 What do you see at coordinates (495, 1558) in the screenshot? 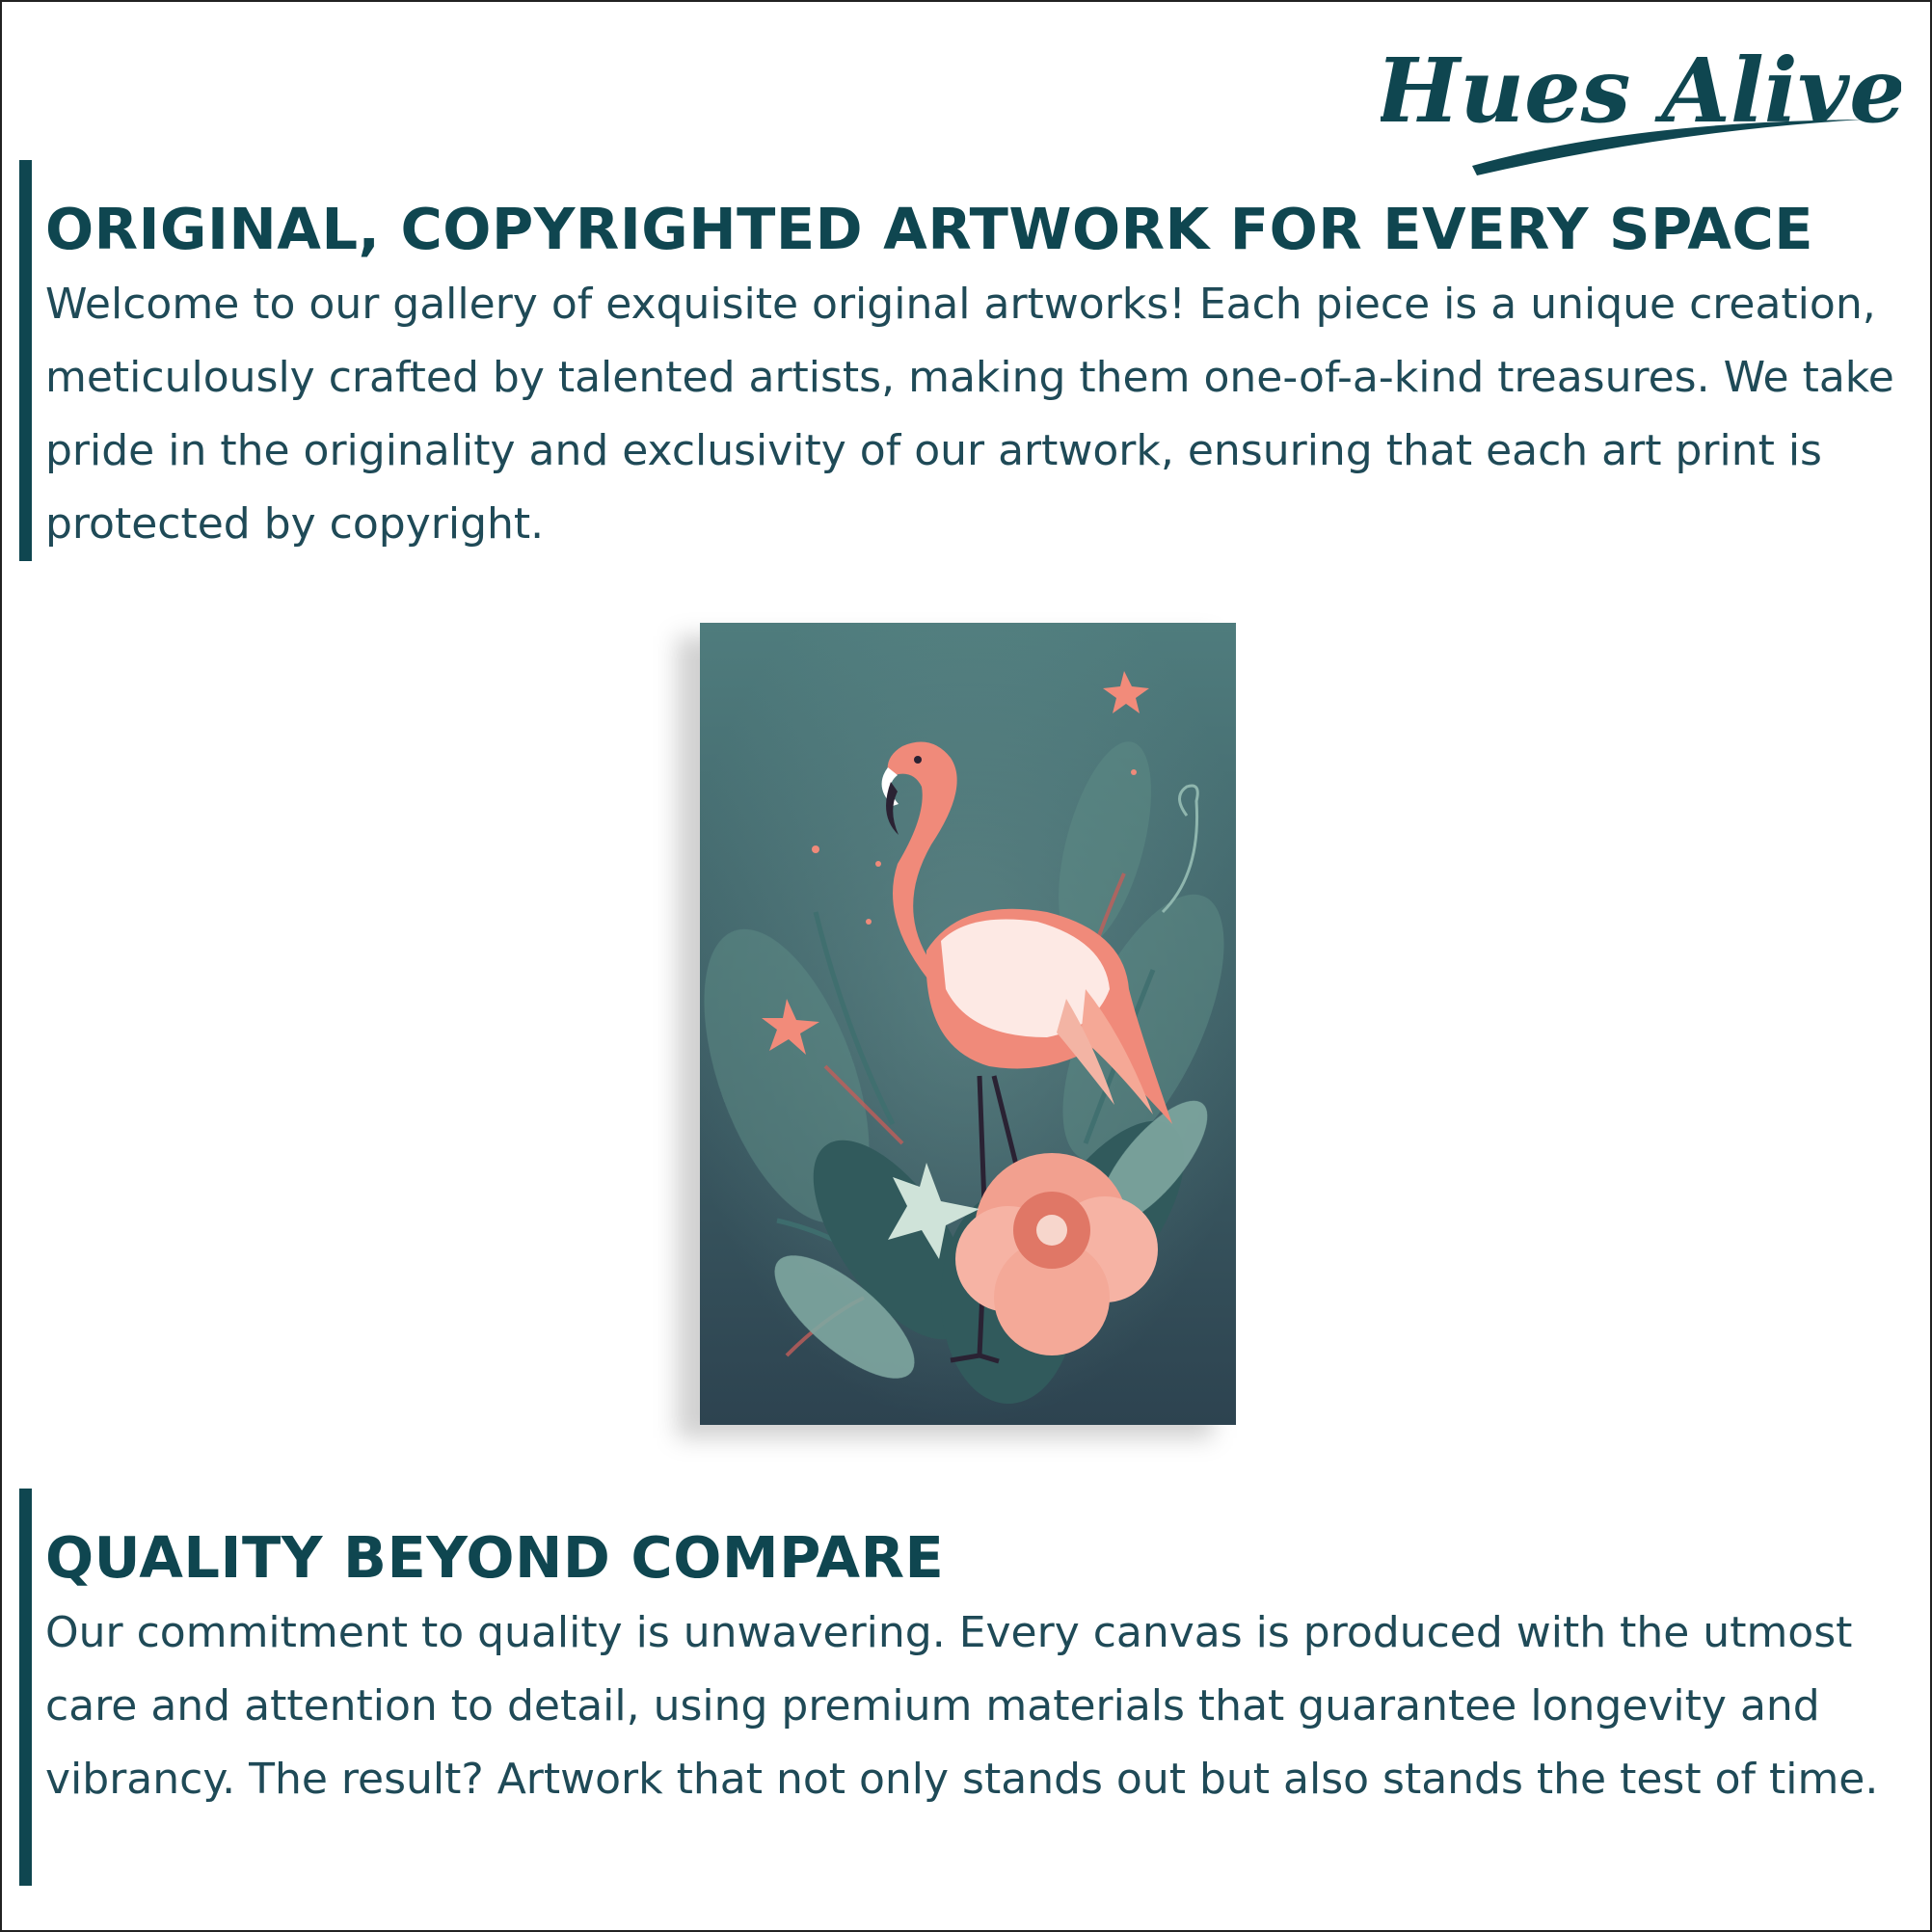
I see `section-heading: QUALITY BEYOND COMPARE` at bounding box center [495, 1558].